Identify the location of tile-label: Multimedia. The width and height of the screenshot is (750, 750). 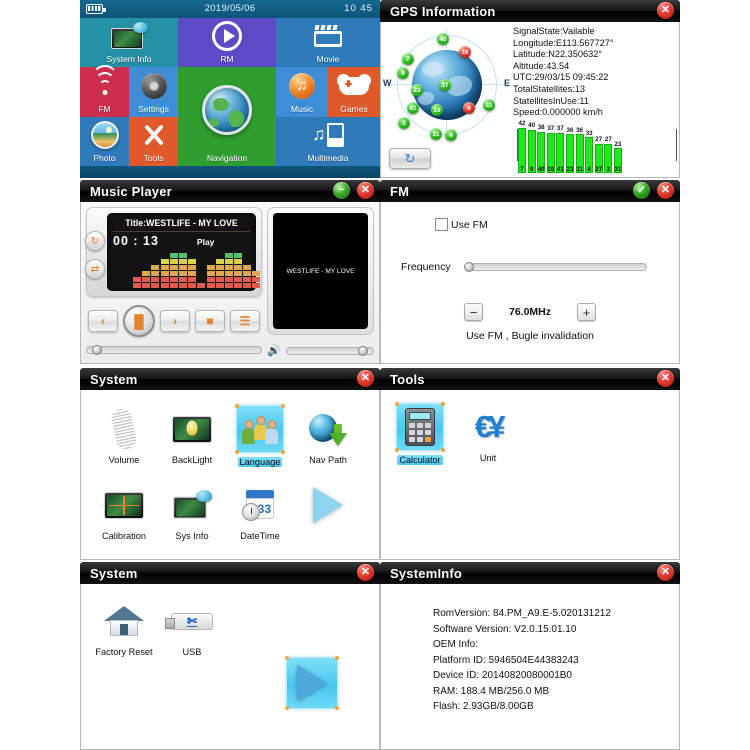
(328, 158).